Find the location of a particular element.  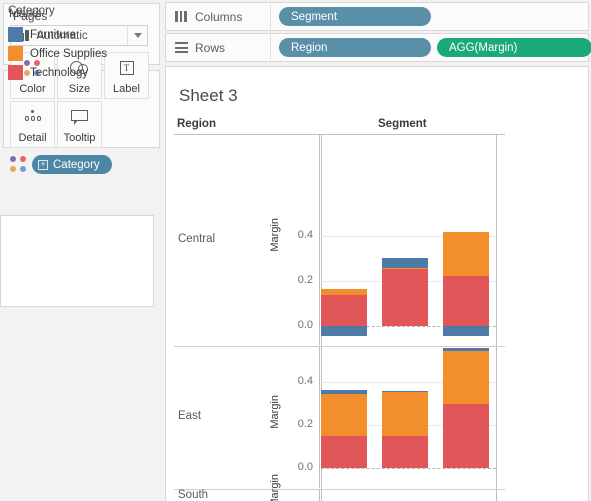

legend-item-technology: Technology is located at coordinates (57, 72).